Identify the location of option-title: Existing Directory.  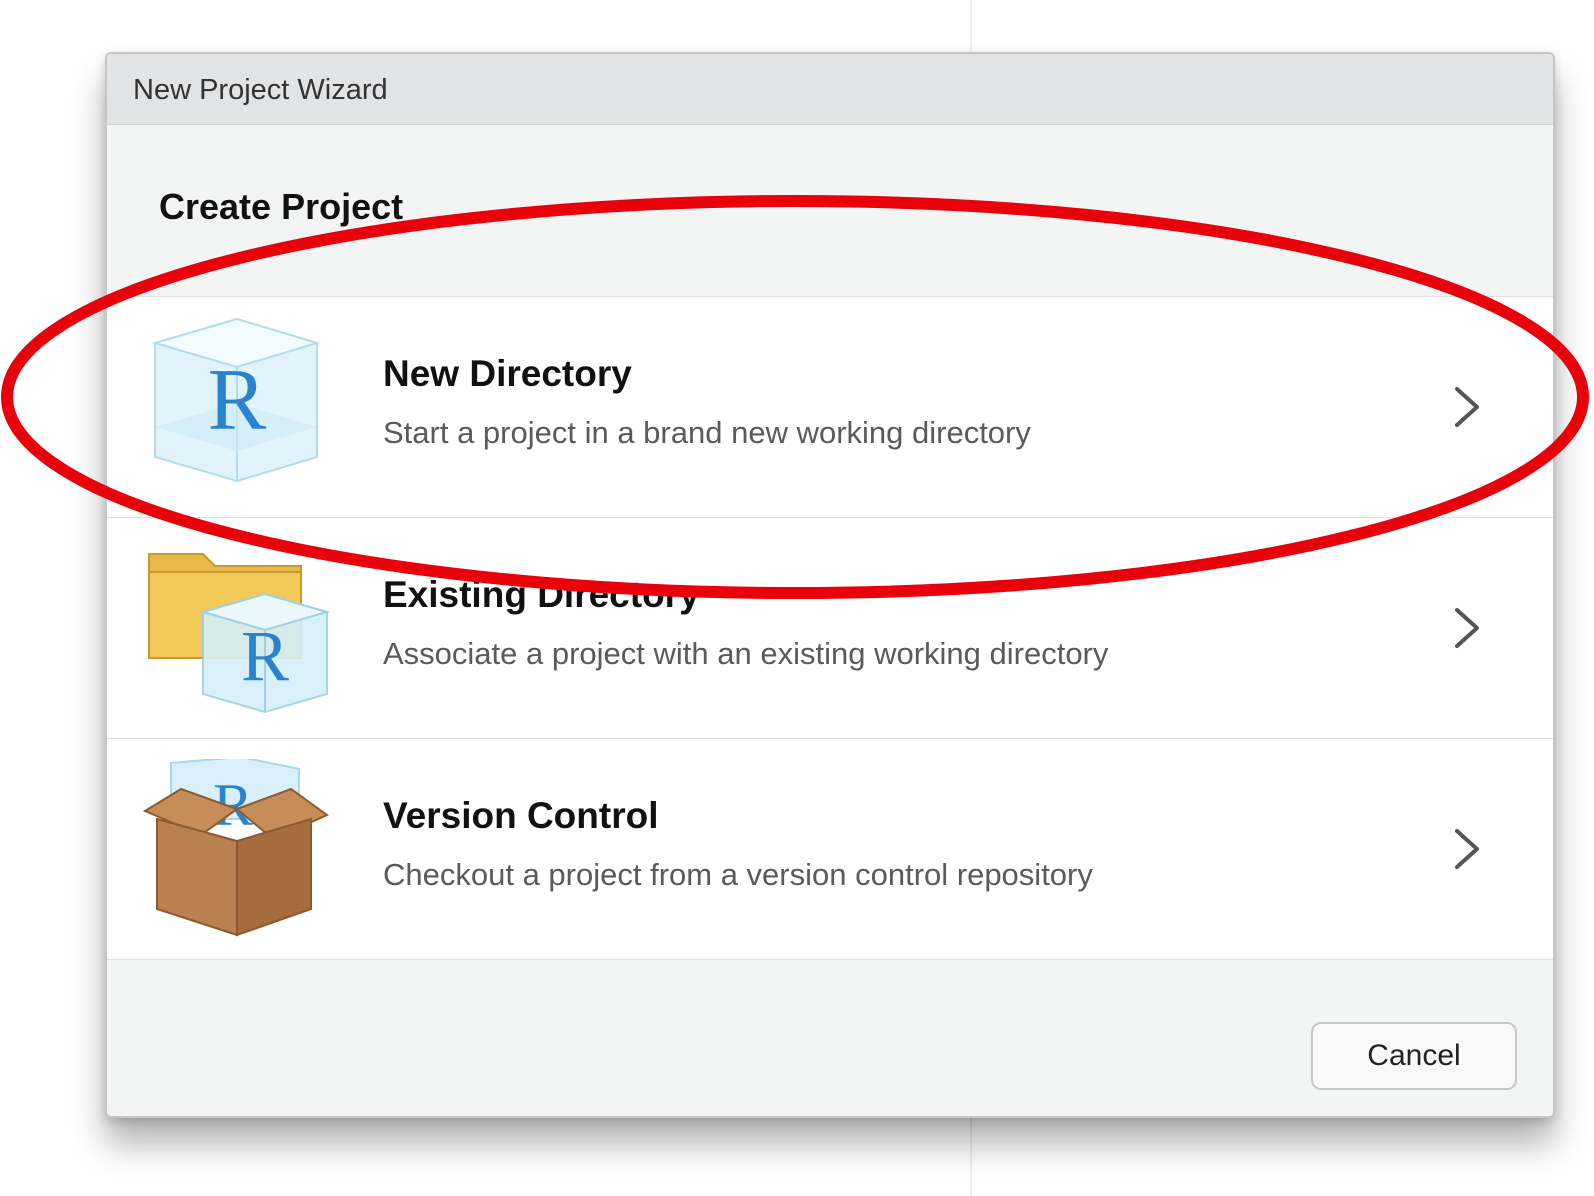
(541, 594).